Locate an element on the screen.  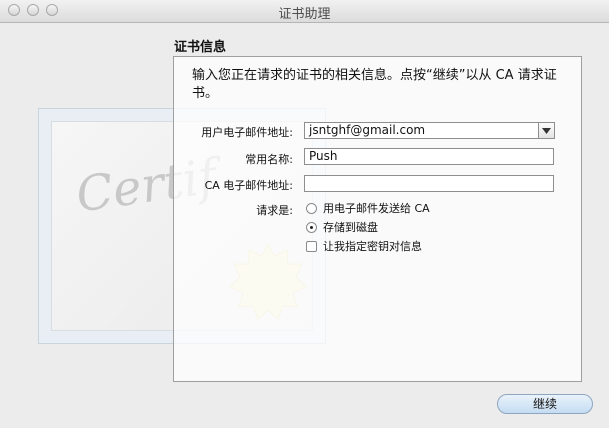
radio-save-to-disk-label: 存储到磁盘 is located at coordinates (350, 227).